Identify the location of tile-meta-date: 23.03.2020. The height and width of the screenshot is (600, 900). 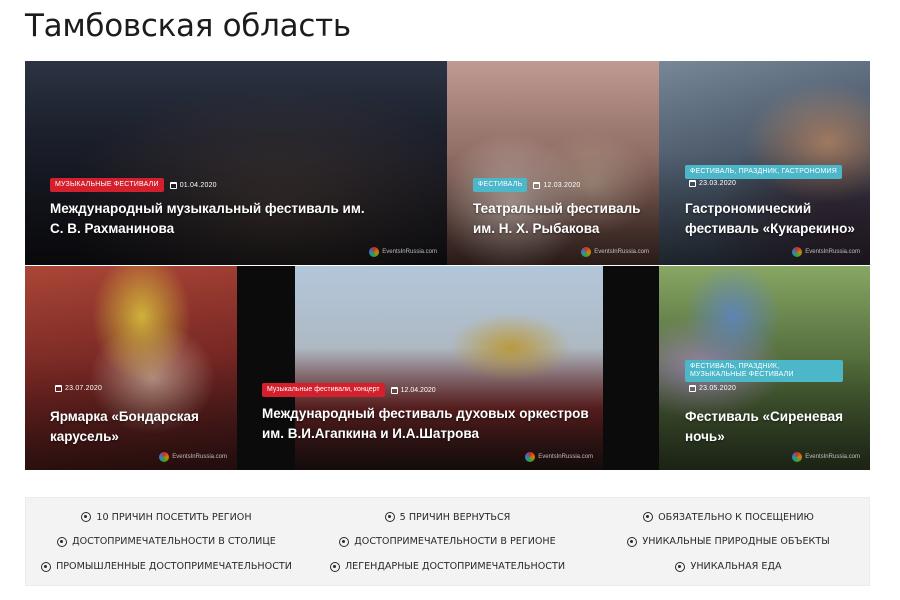
(712, 183).